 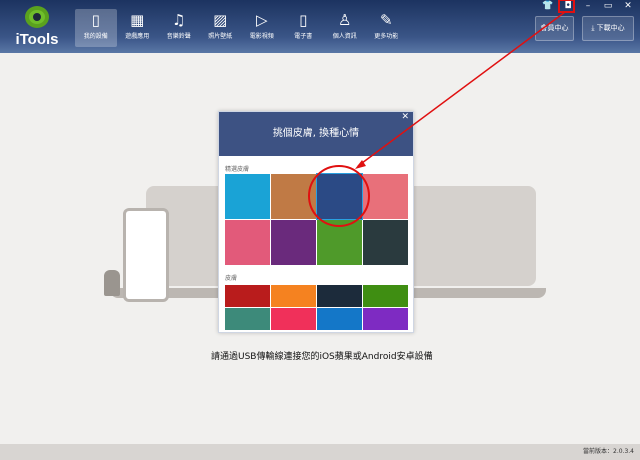 I want to click on dialog-title: 挑個皮膚, 換種心情, so click(x=316, y=133).